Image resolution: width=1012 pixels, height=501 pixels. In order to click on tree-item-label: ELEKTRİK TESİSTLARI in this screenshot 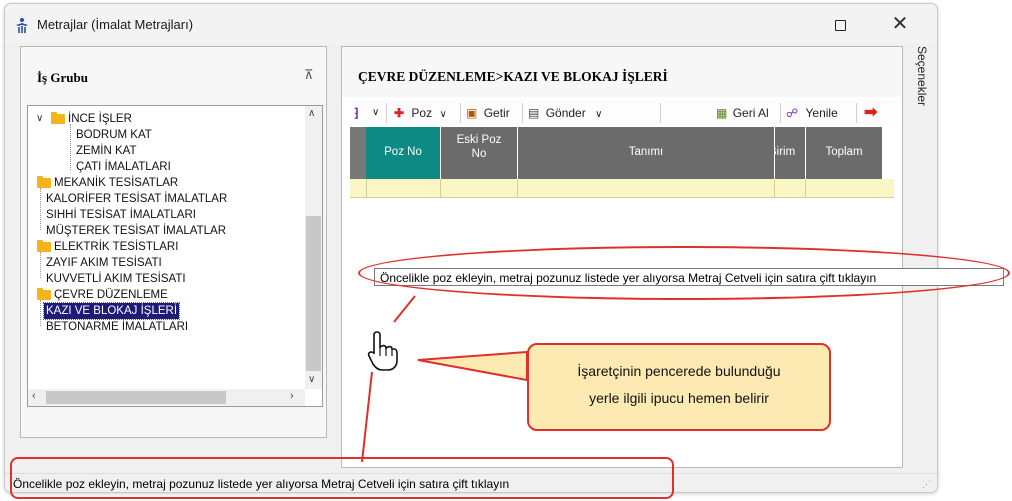, I will do `click(116, 247)`.